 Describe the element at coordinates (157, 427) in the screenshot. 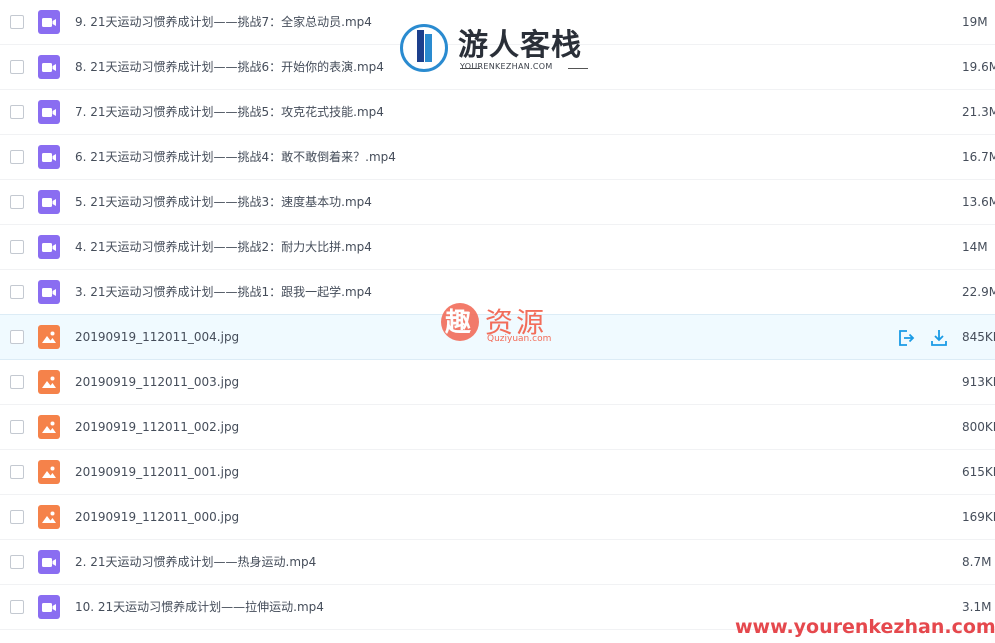

I see `file-name: 20190919_112011_002.jpg` at that location.